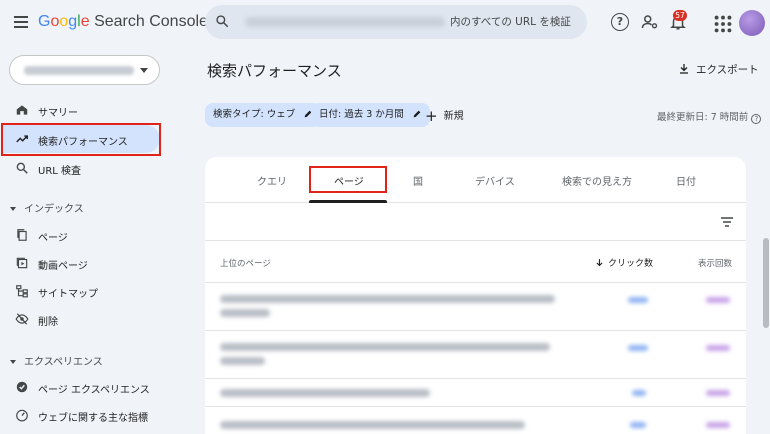 The image size is (770, 434). I want to click on logo-letter: o, so click(64, 21).